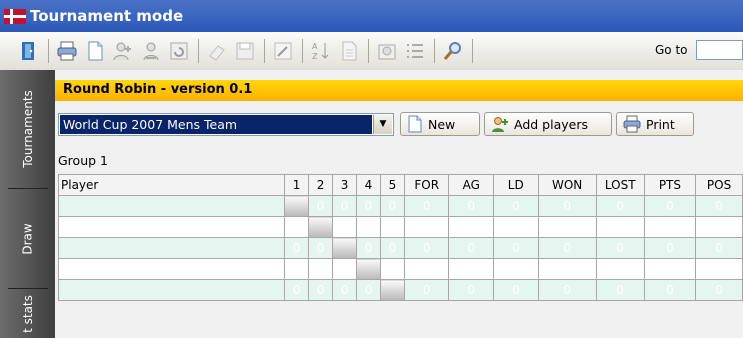 Image resolution: width=743 pixels, height=338 pixels. Describe the element at coordinates (399, 90) in the screenshot. I see `panel-header: Round Robin - version 0.1` at that location.